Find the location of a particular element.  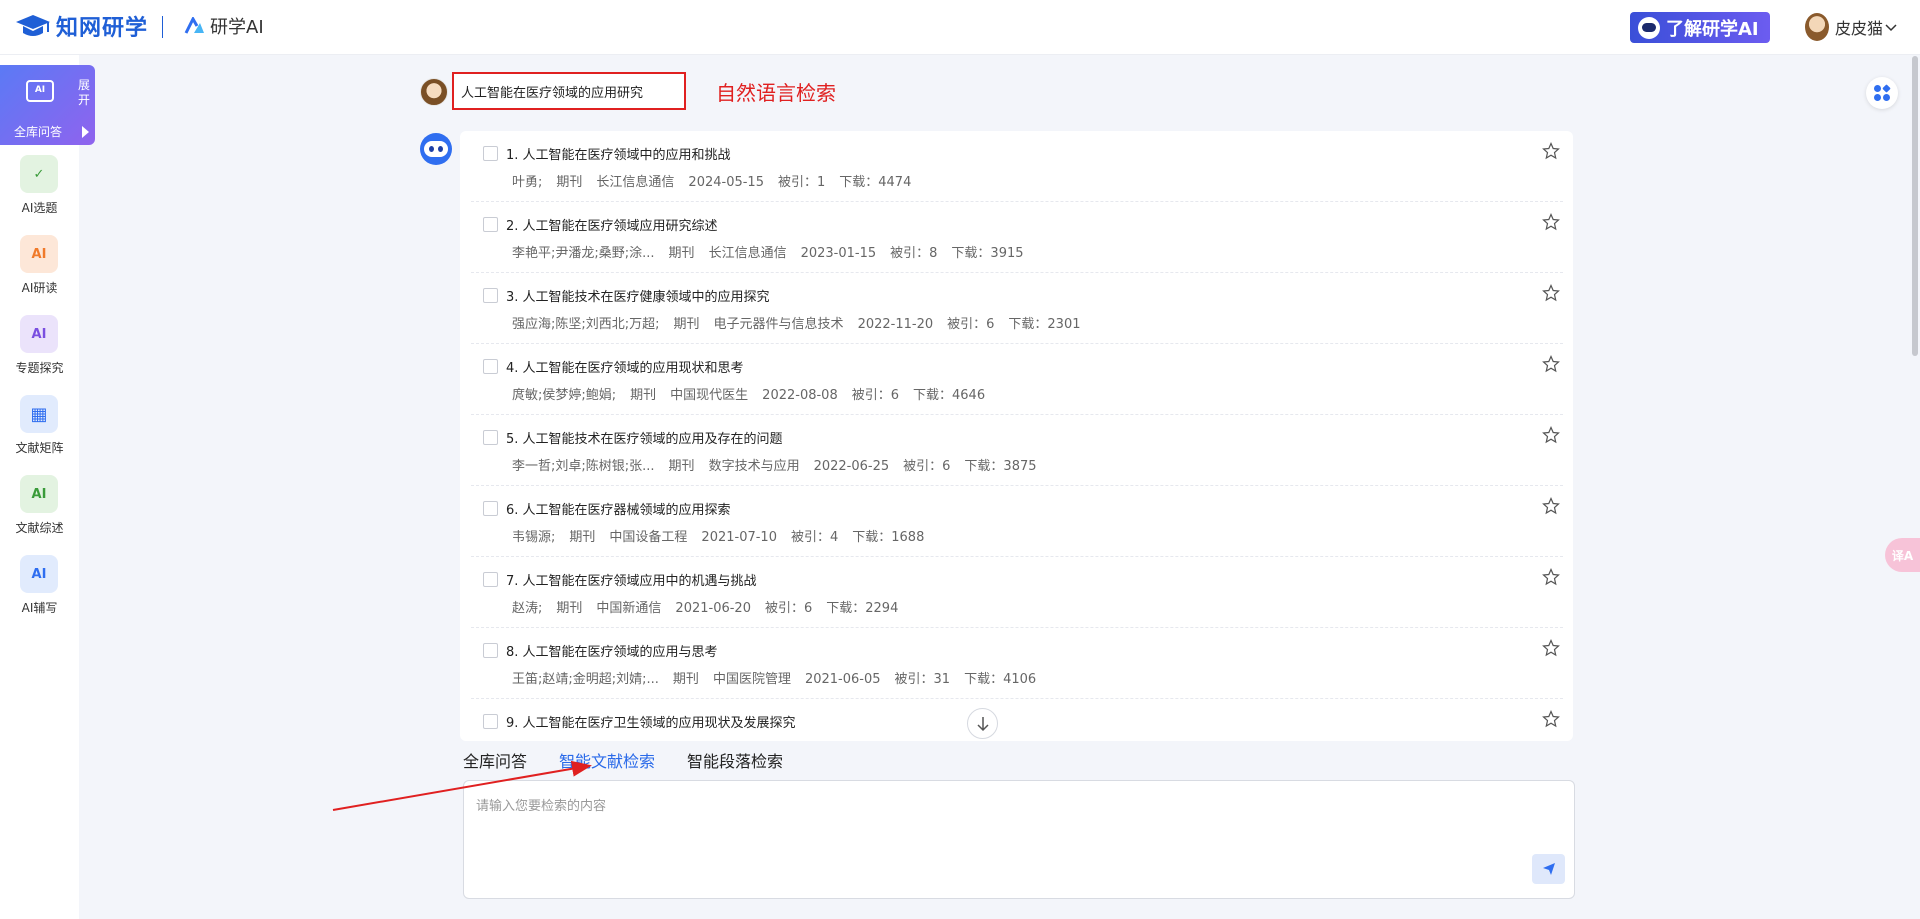

grid-matrix-icon: ▦ is located at coordinates (39, 414).